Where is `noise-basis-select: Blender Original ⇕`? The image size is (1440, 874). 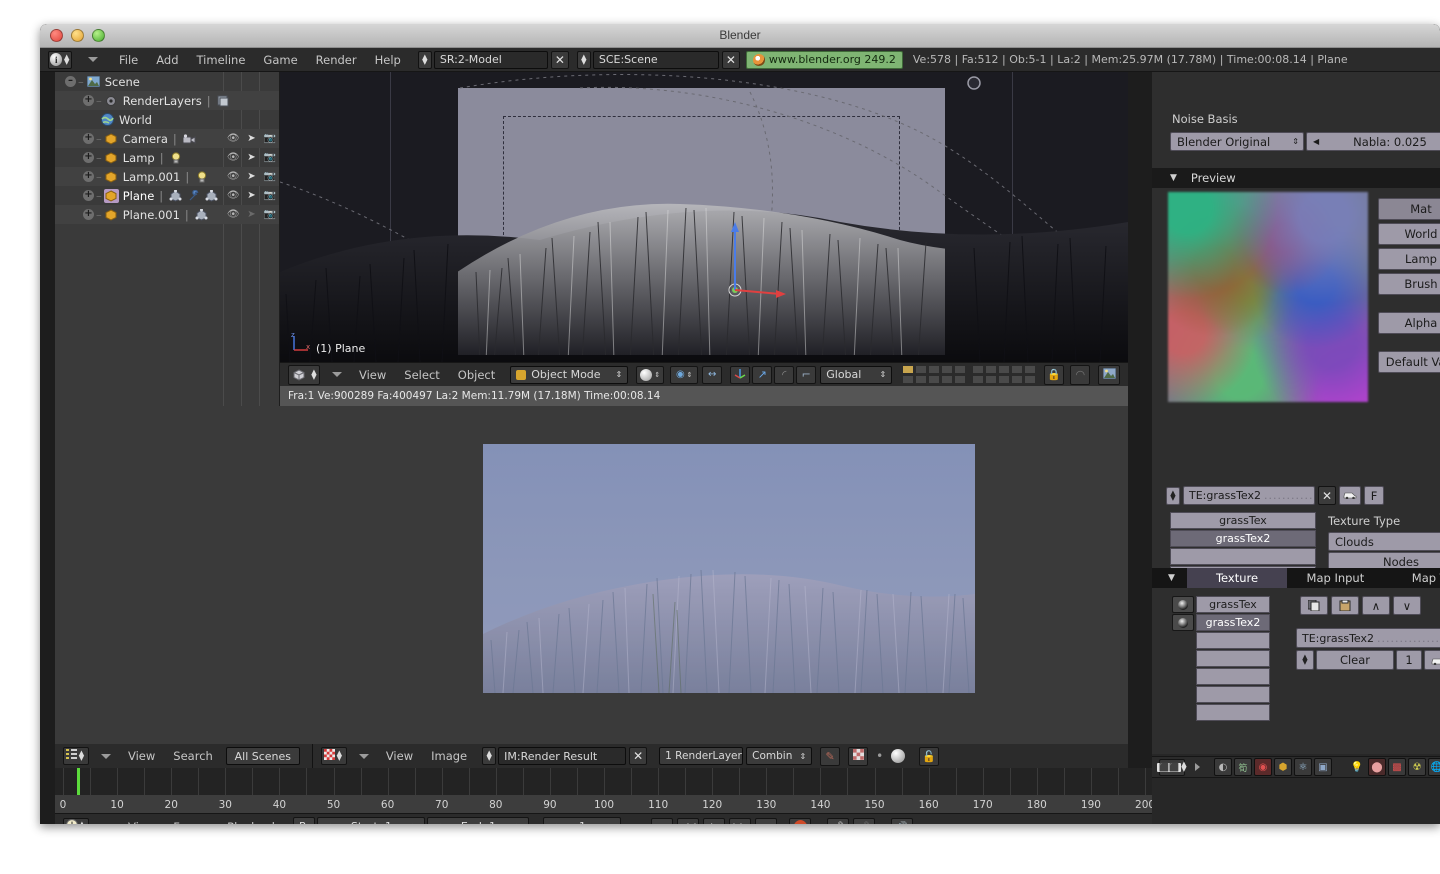 noise-basis-select: Blender Original ⇕ is located at coordinates (1237, 141).